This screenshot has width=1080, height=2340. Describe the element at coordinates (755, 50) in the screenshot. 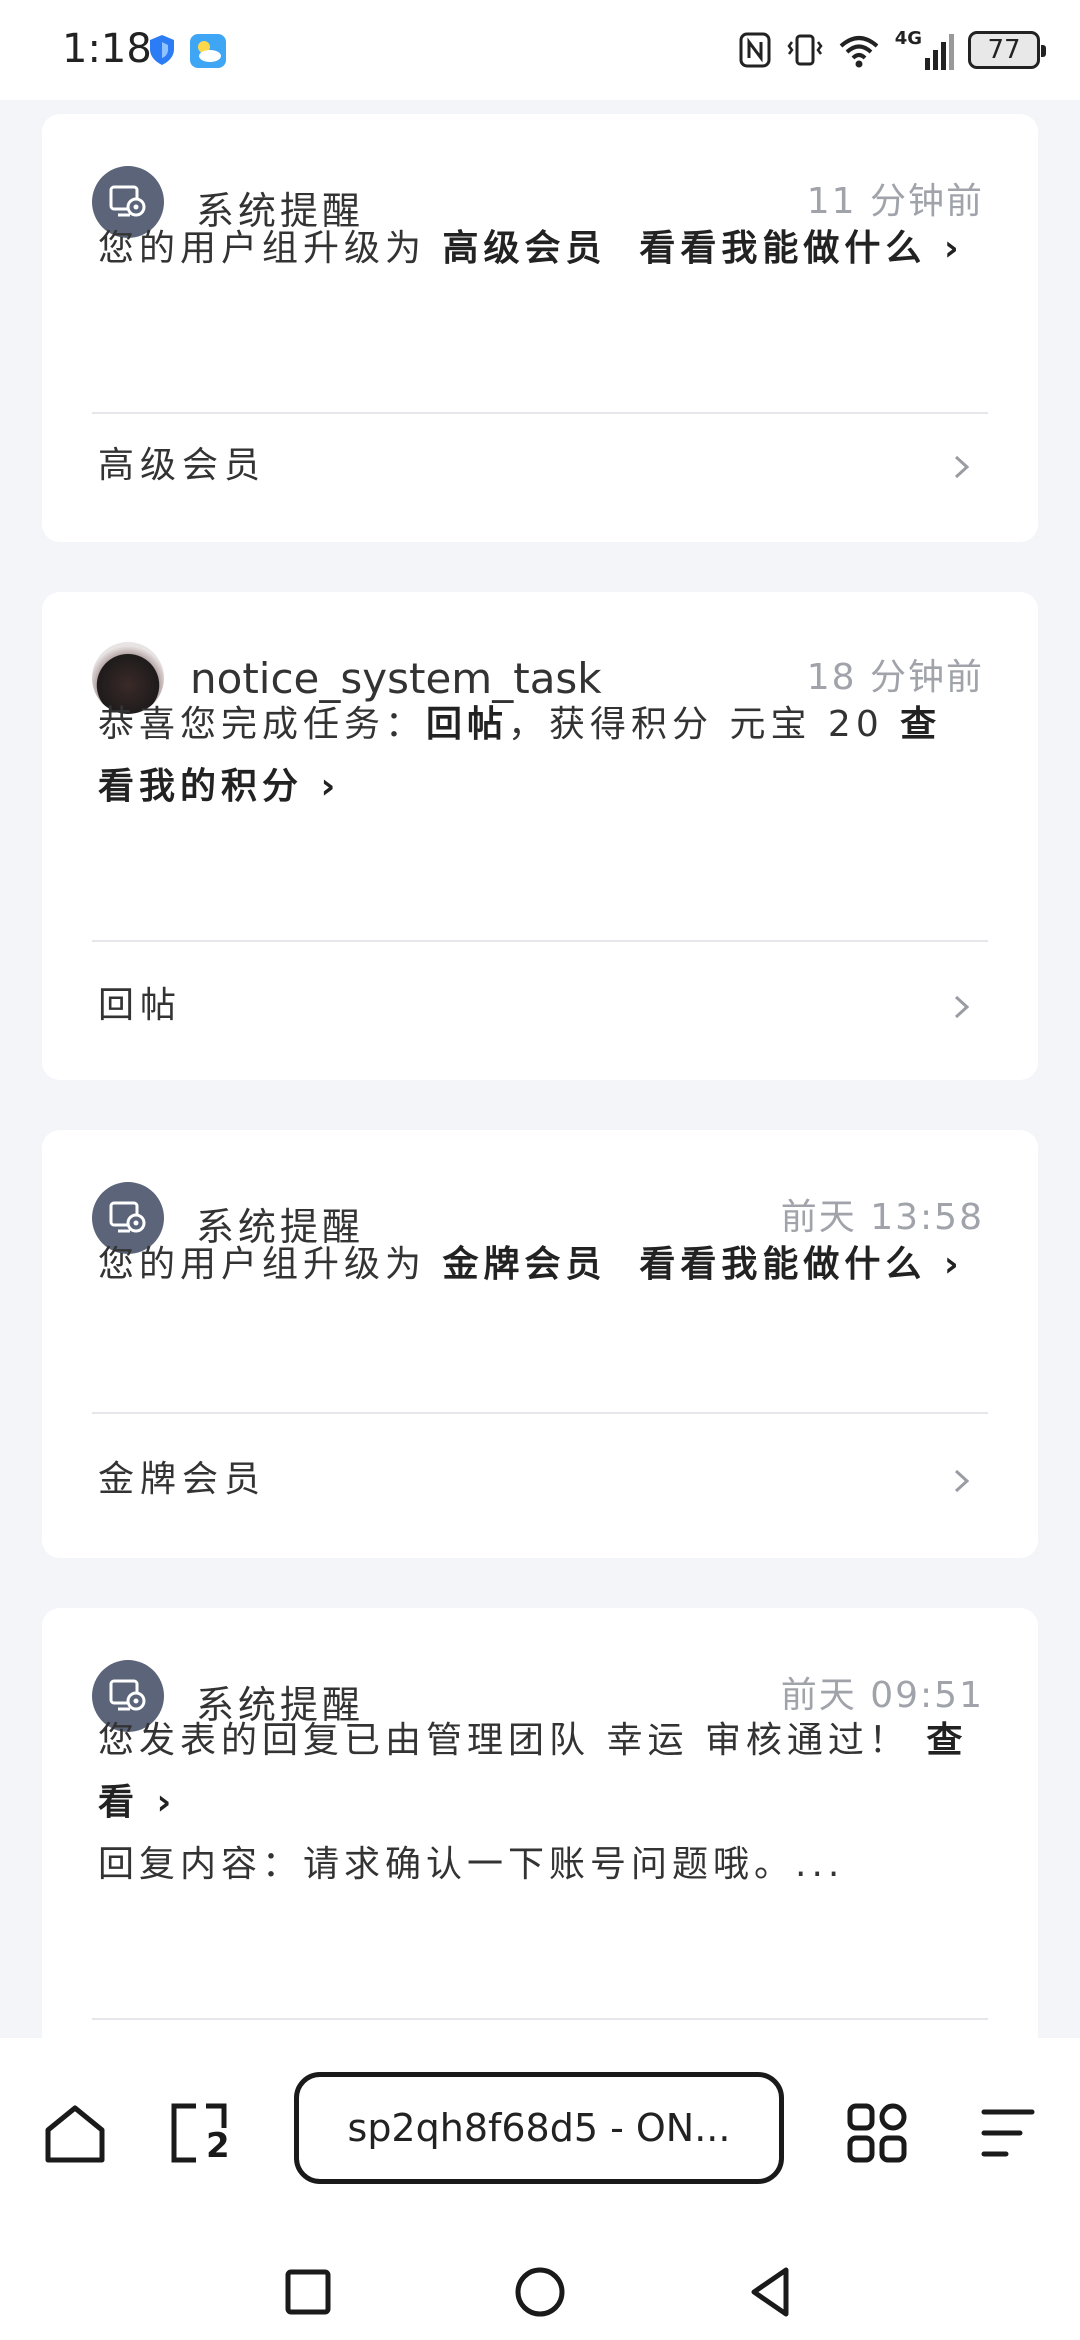

I see `nfc-icon` at that location.